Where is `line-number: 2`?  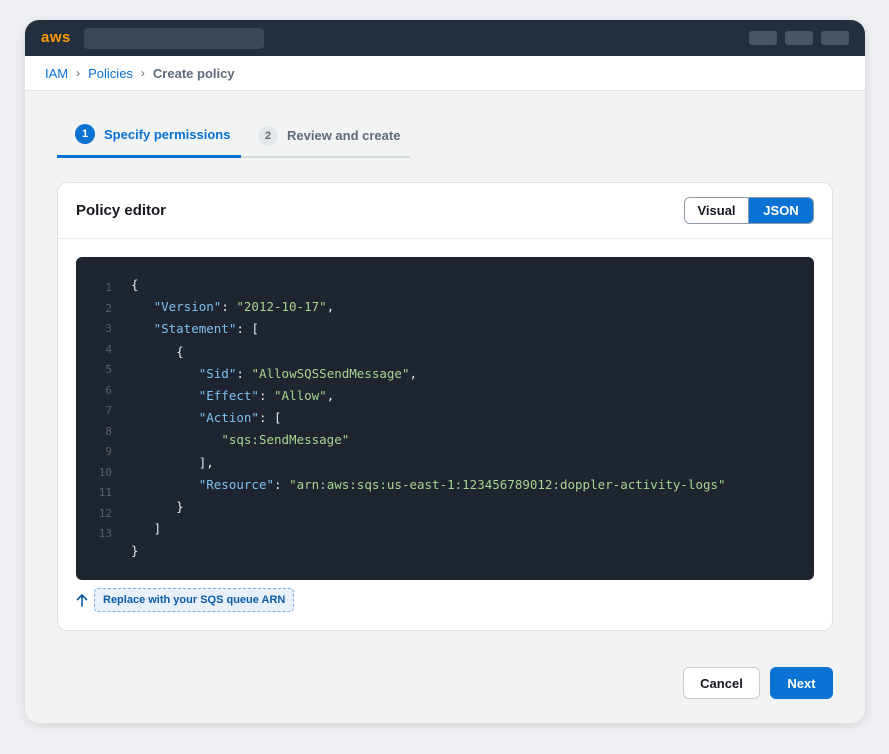
line-number: 2 is located at coordinates (108, 308).